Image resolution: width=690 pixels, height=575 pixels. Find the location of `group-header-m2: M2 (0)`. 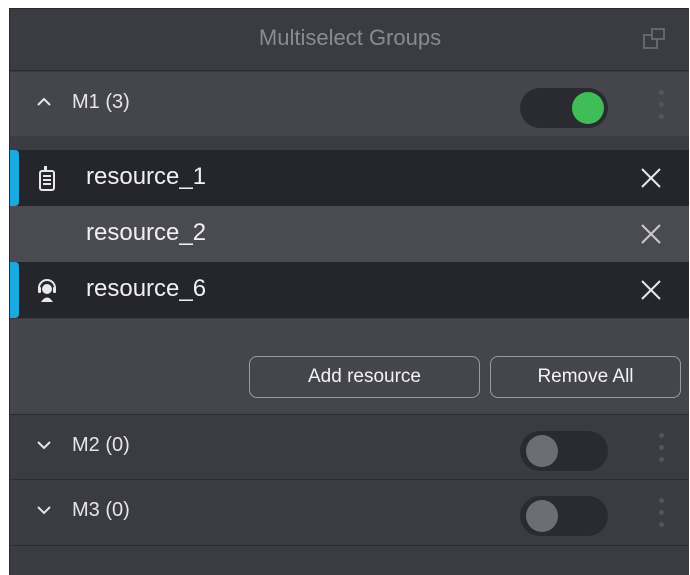

group-header-m2: M2 (0) is located at coordinates (349, 447).